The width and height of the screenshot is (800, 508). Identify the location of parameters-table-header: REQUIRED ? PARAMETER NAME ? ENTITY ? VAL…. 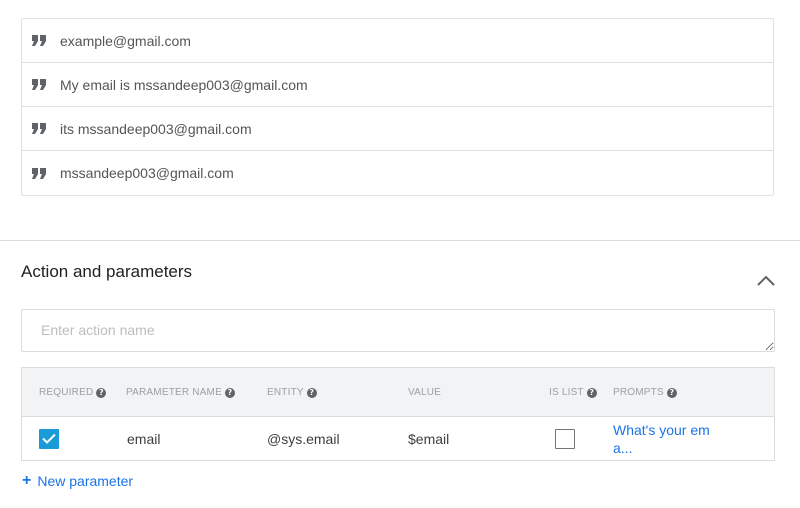
(398, 392).